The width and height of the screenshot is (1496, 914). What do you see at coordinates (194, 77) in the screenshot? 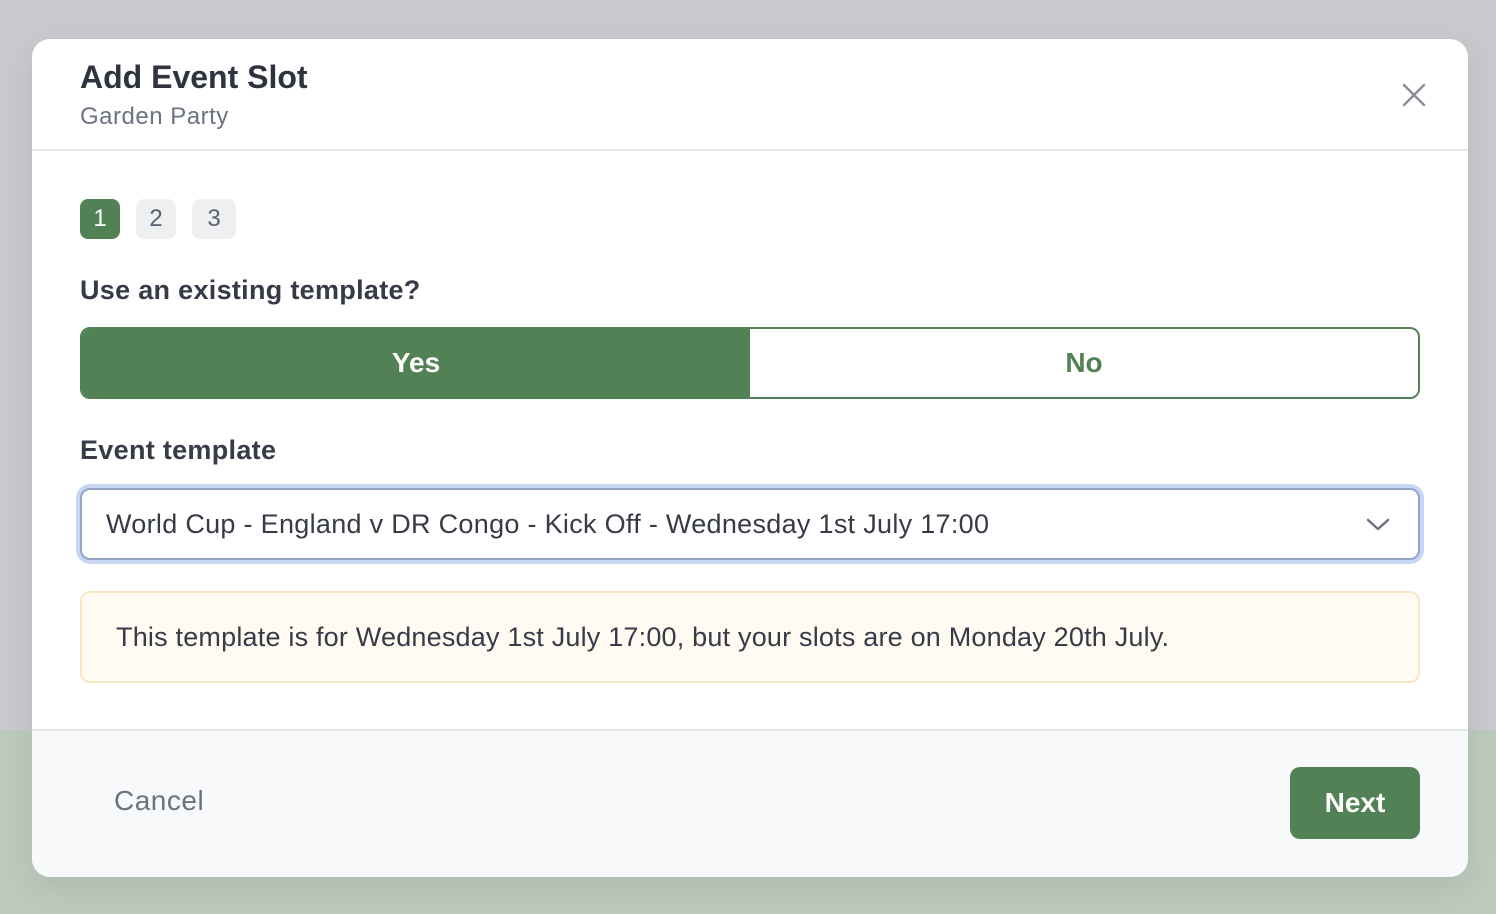
I see `modal-title: Add Event Slot` at bounding box center [194, 77].